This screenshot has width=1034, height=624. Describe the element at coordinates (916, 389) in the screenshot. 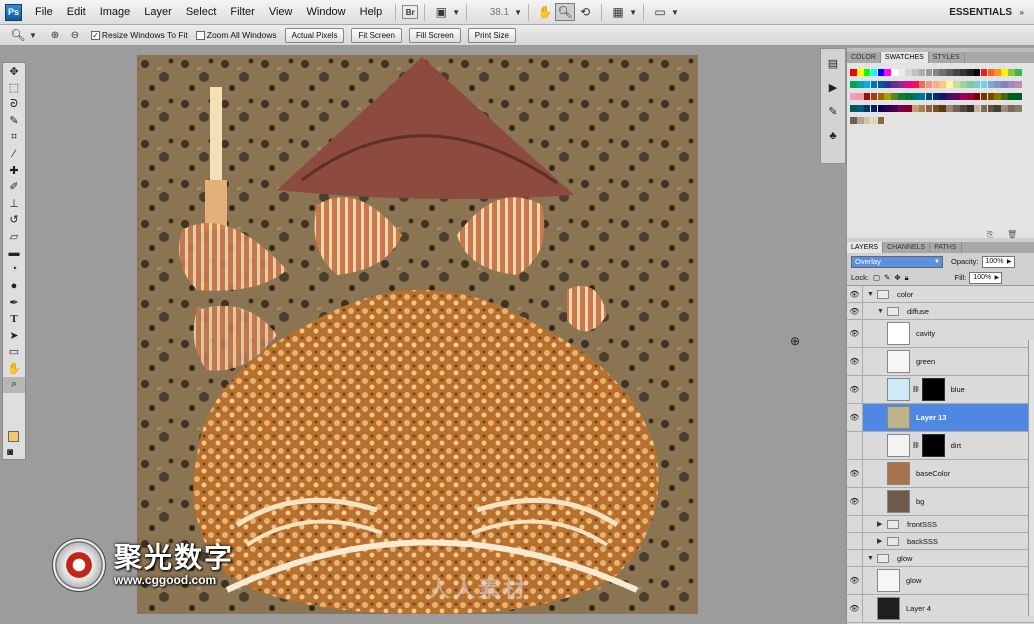

I see `mask-link-icon: ⛓` at that location.